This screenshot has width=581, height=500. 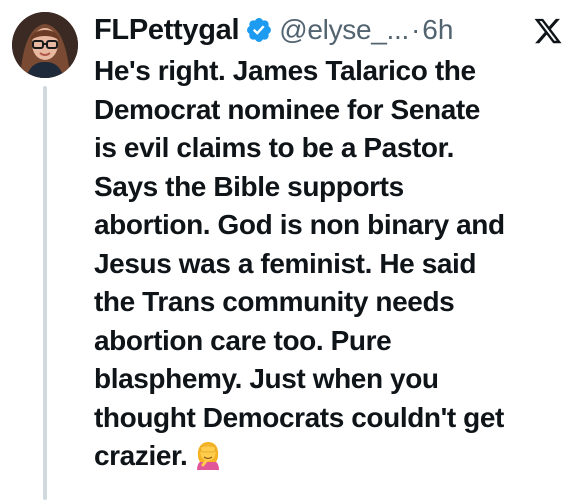 What do you see at coordinates (249, 186) in the screenshot?
I see `tweet-text-line: Says the Bible supports` at bounding box center [249, 186].